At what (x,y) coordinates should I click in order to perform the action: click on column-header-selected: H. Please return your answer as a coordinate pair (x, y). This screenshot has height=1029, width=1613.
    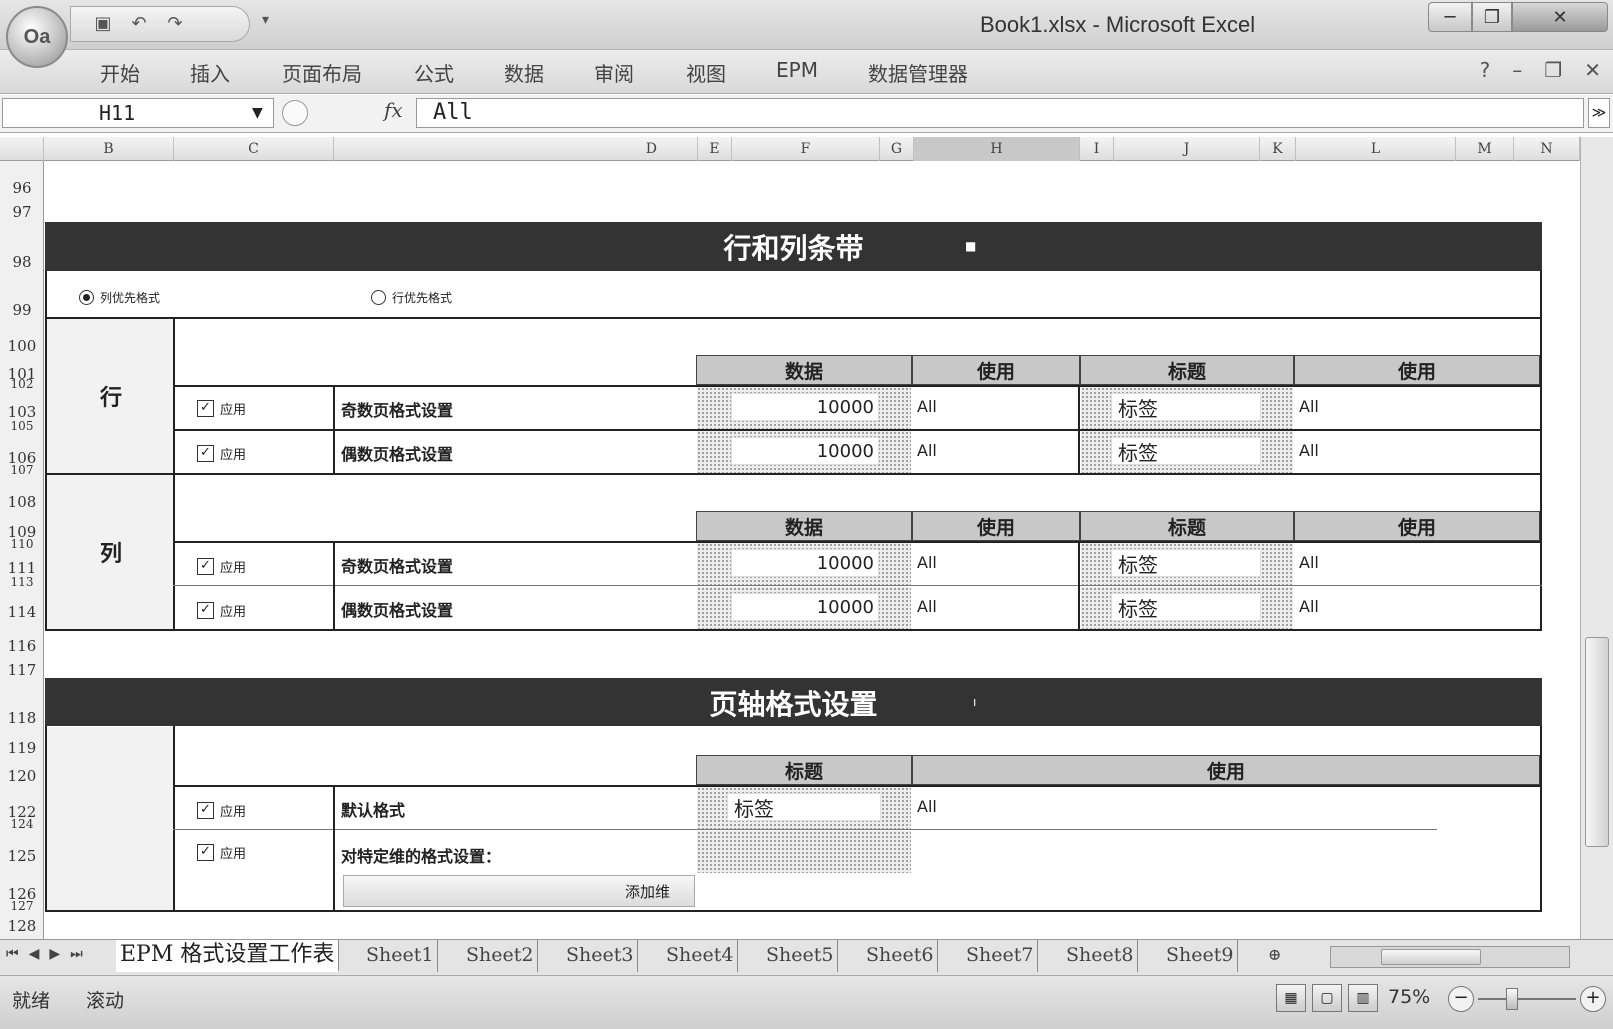
    Looking at the image, I should click on (997, 149).